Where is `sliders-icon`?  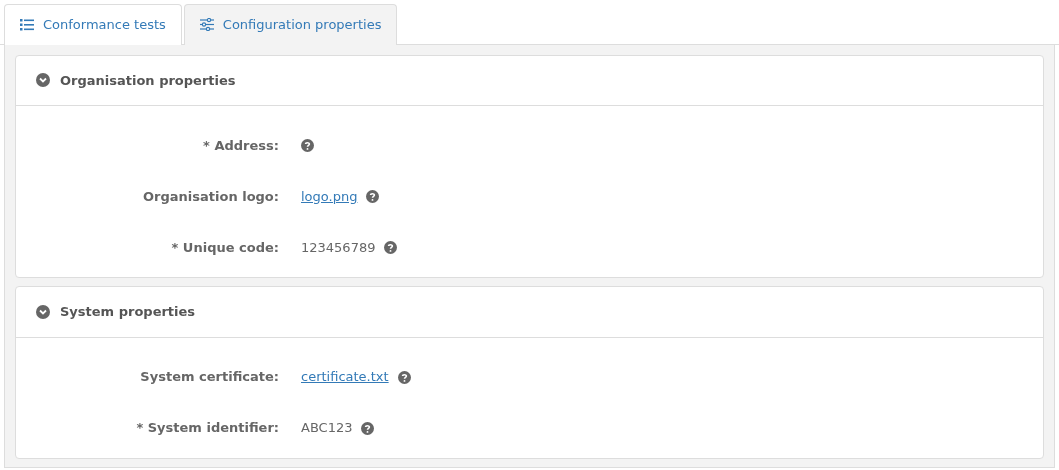 sliders-icon is located at coordinates (206, 25).